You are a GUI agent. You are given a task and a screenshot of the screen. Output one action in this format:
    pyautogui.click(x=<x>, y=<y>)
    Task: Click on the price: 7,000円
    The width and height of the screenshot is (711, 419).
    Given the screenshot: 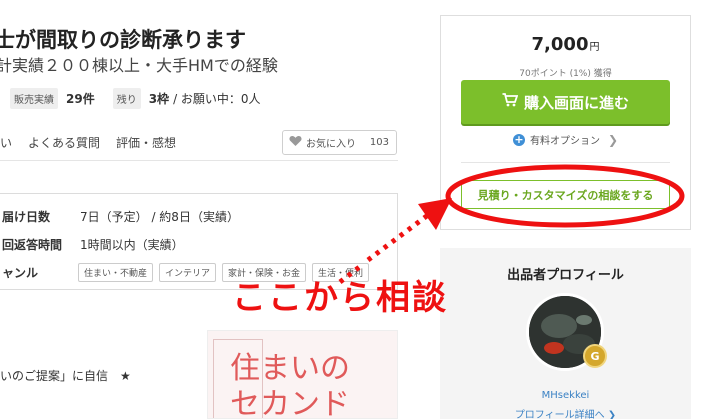 What is the action you would take?
    pyautogui.click(x=565, y=44)
    